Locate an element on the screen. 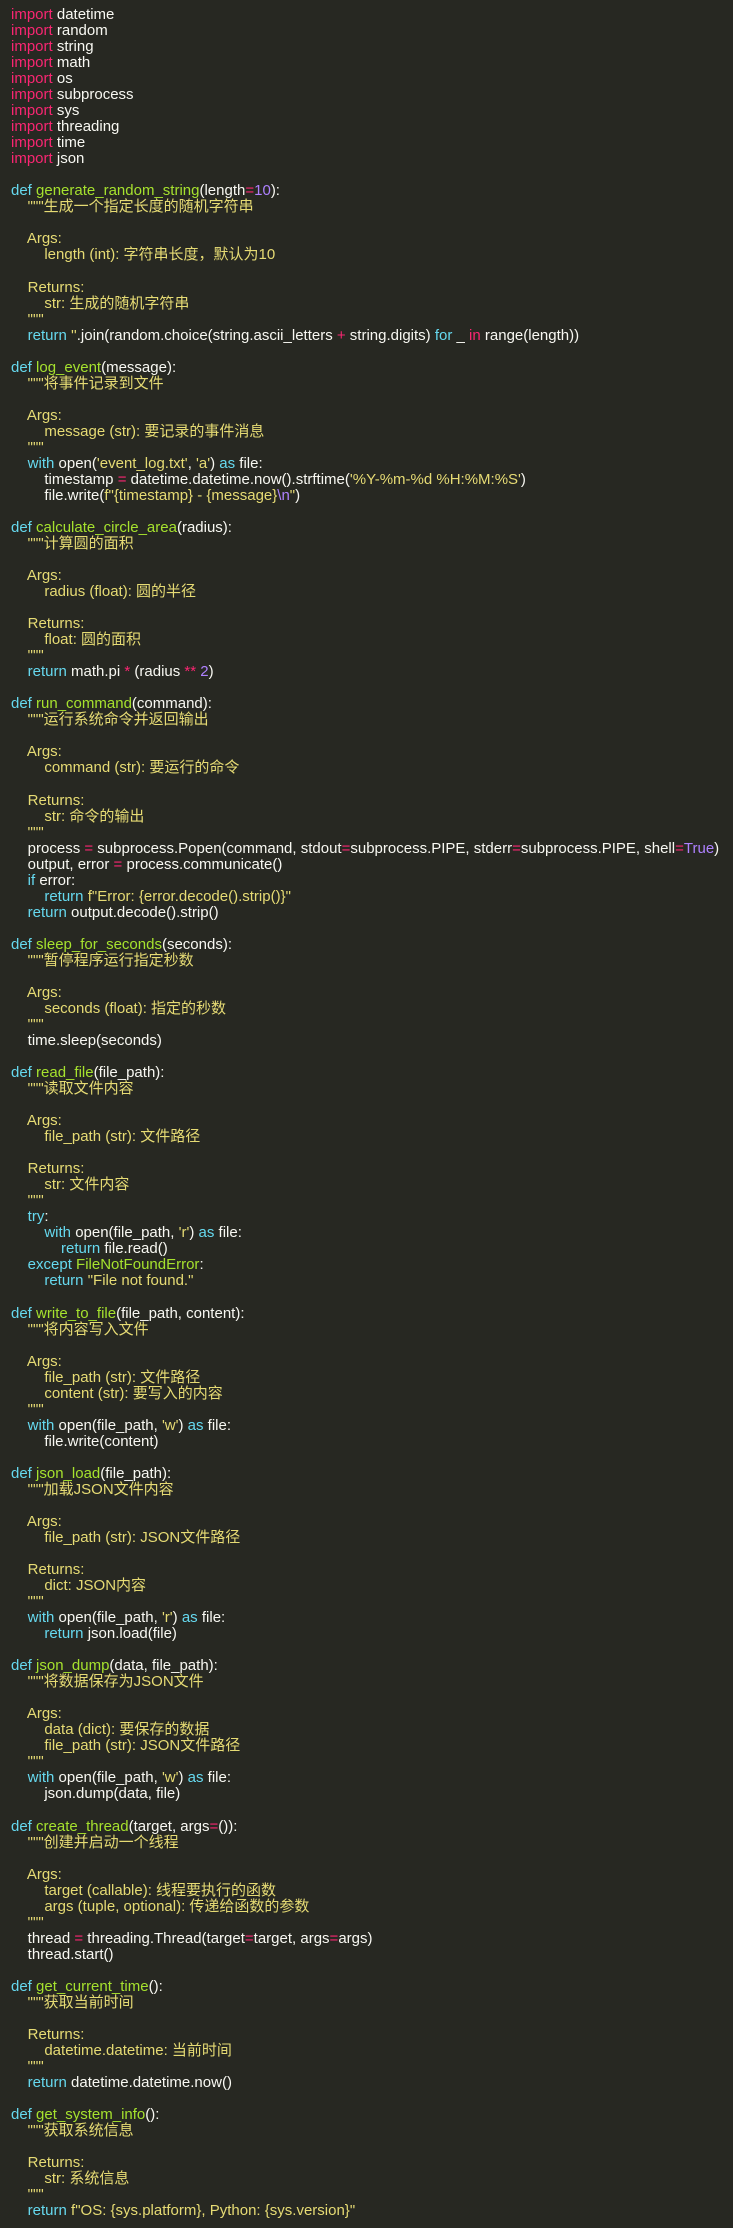 Image resolution: width=733 pixels, height=2228 pixels. code-line: """暂停程序运行指定秒数 is located at coordinates (366, 960).